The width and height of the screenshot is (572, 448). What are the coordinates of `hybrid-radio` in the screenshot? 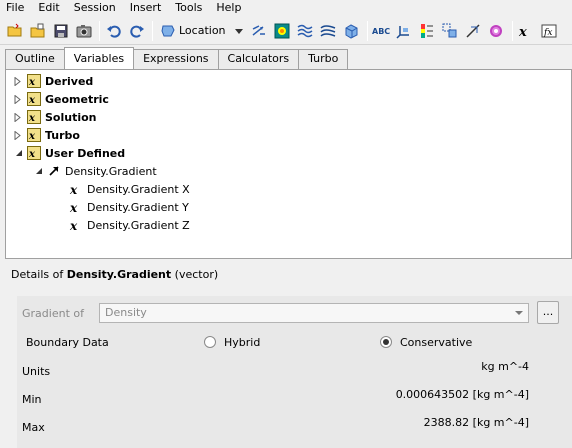 It's located at (210, 342).